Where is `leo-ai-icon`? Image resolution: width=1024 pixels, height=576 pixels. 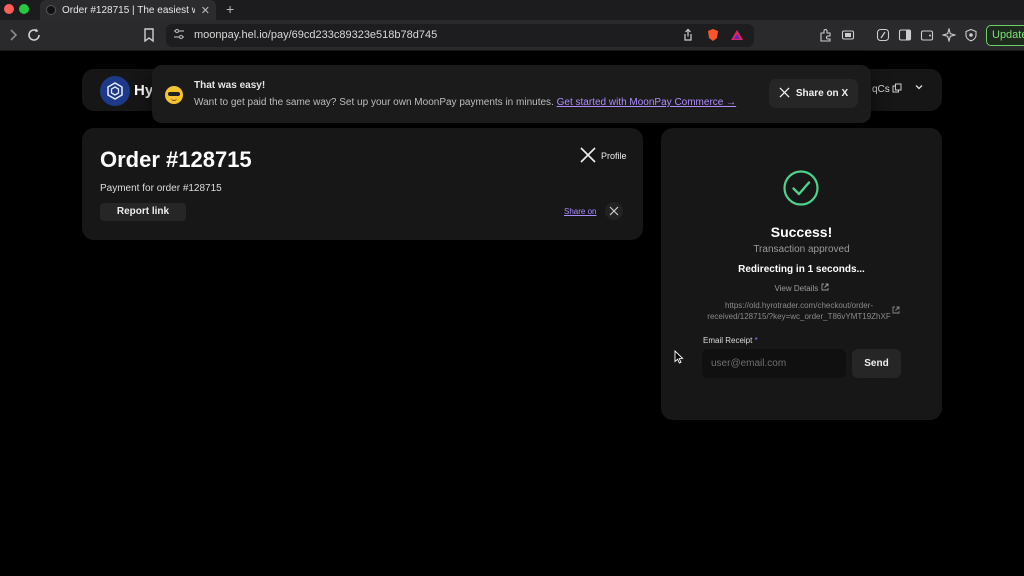 leo-ai-icon is located at coordinates (883, 35).